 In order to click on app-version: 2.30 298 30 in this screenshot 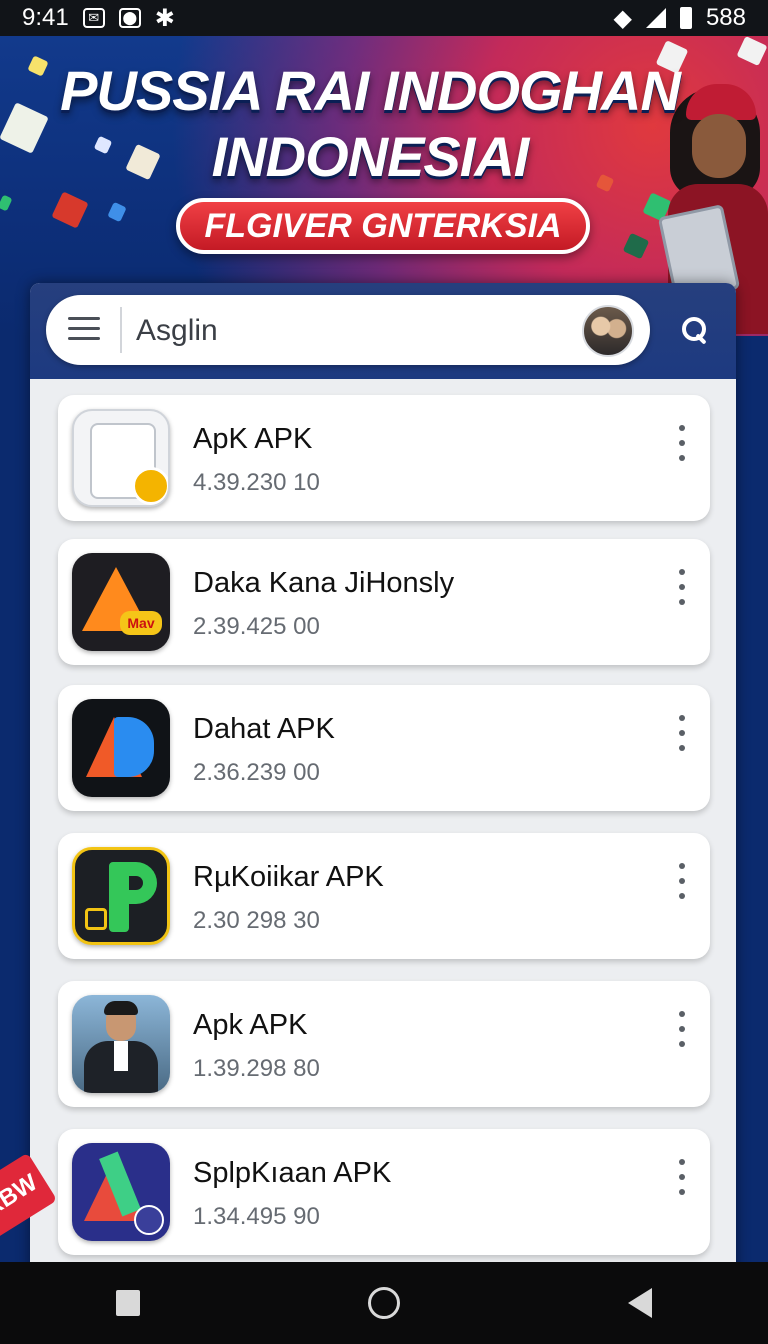, I will do `click(256, 920)`.